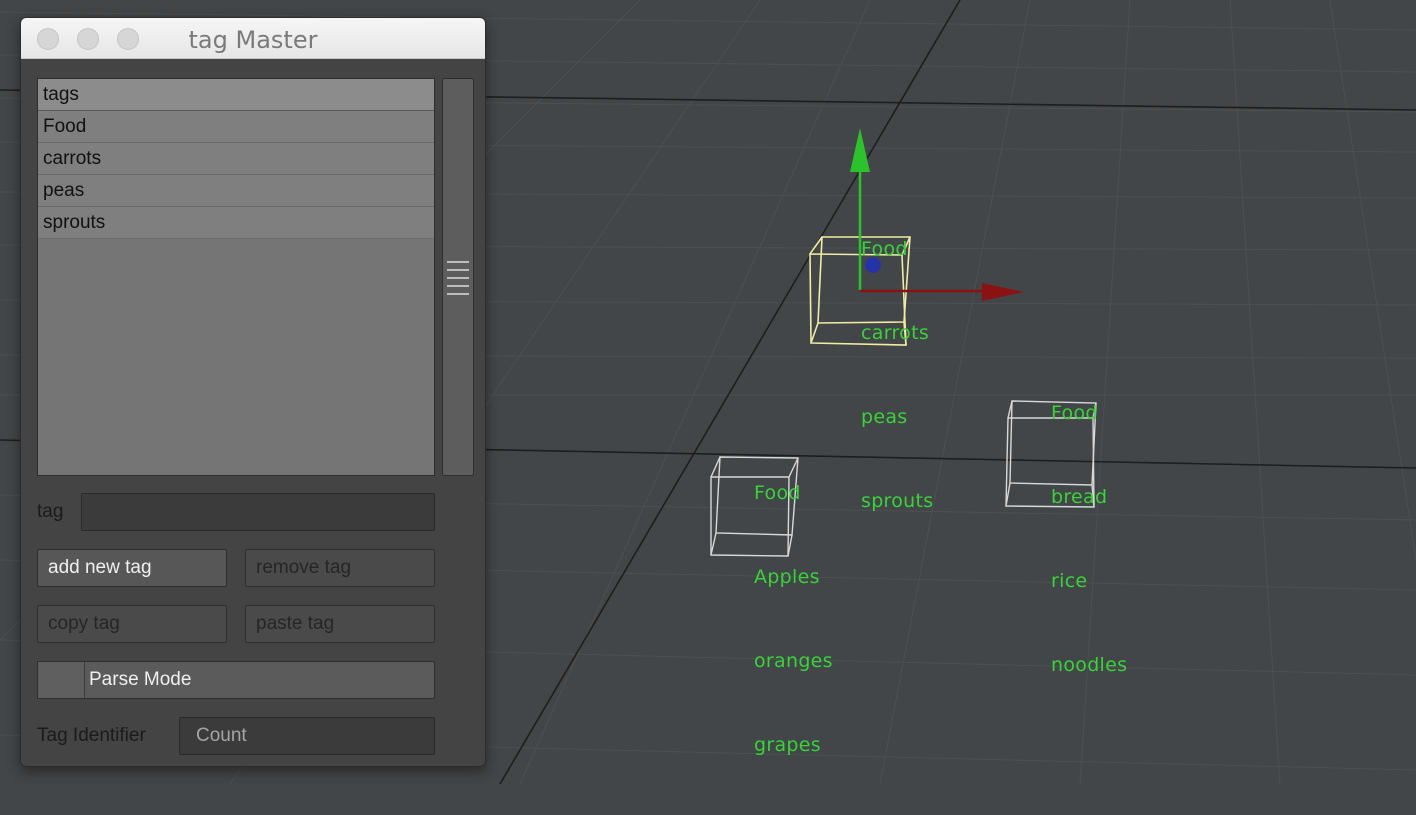 This screenshot has height=815, width=1416. I want to click on tag-list-header: tags, so click(236, 95).